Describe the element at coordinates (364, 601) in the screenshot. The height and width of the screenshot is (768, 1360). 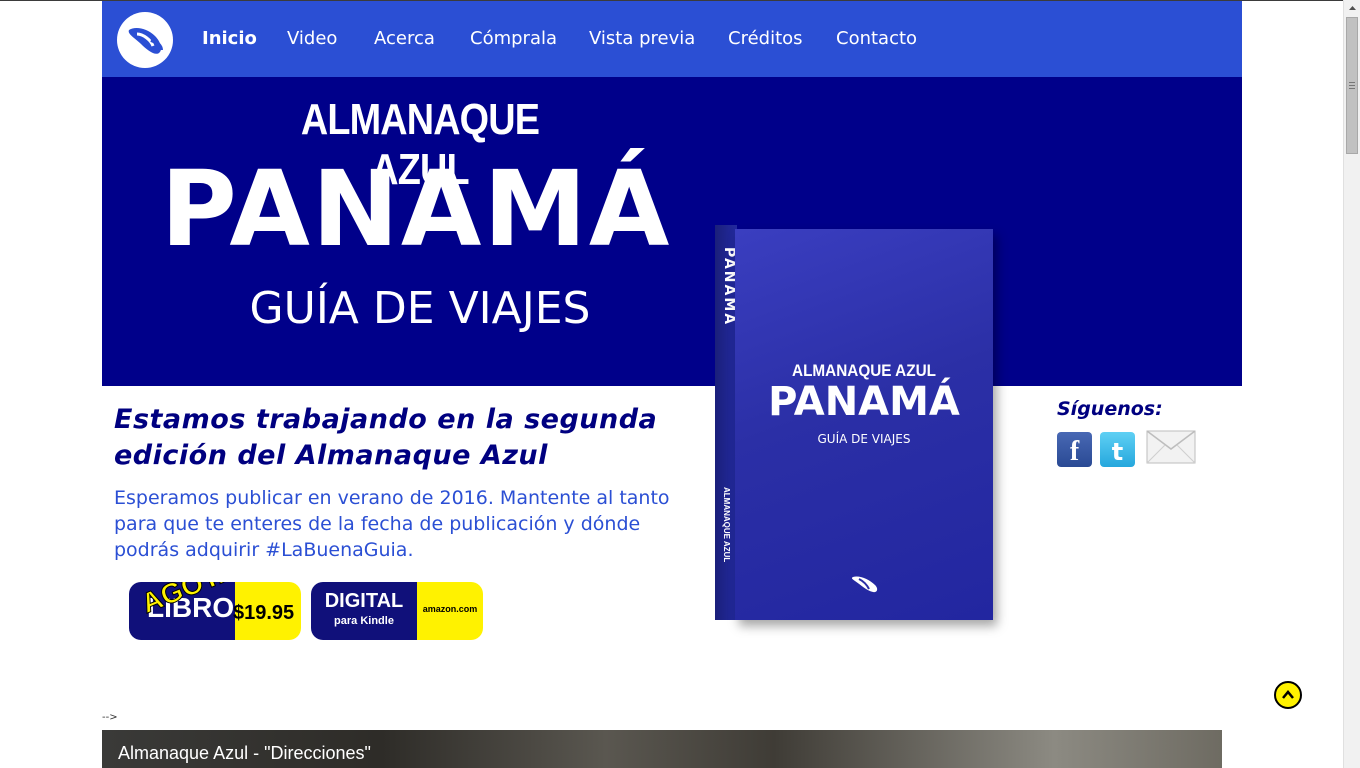
I see `digital-label: DIGITAL` at that location.